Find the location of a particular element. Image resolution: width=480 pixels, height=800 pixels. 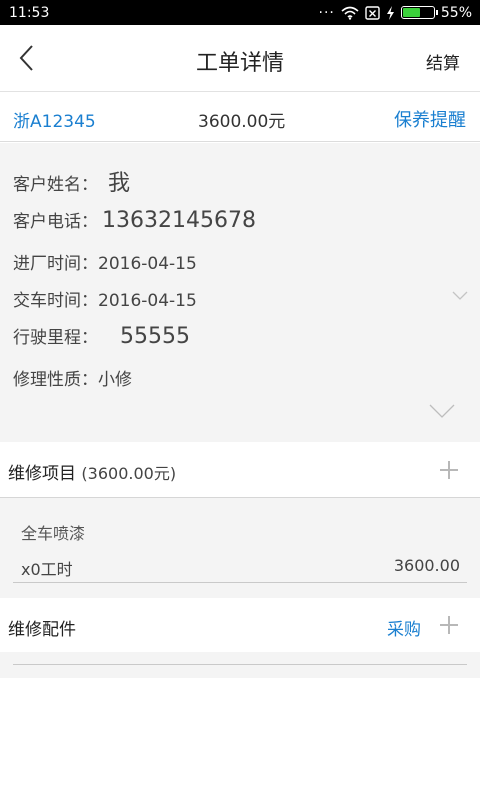

customer-name-label: 客户姓名： is located at coordinates (55, 185).